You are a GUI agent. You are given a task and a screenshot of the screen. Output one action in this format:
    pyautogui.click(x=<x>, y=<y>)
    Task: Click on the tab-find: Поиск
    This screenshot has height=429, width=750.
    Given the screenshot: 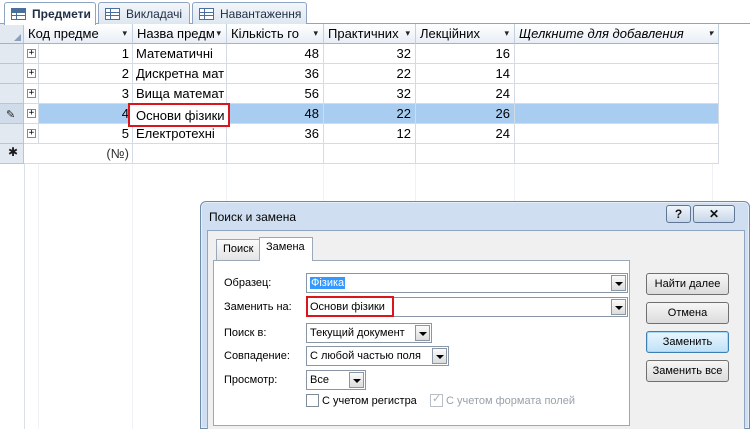 What is the action you would take?
    pyautogui.click(x=238, y=249)
    